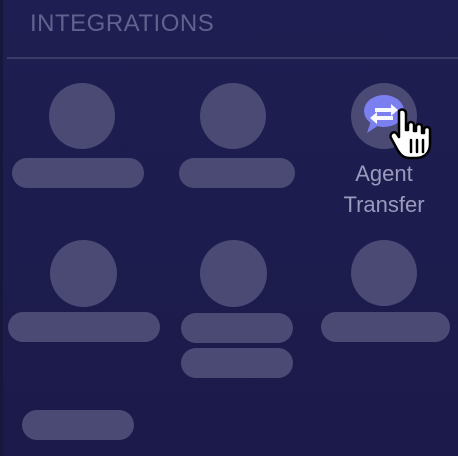 This screenshot has height=456, width=458. What do you see at coordinates (122, 23) in the screenshot?
I see `section-title: INTEGRATIONS` at bounding box center [122, 23].